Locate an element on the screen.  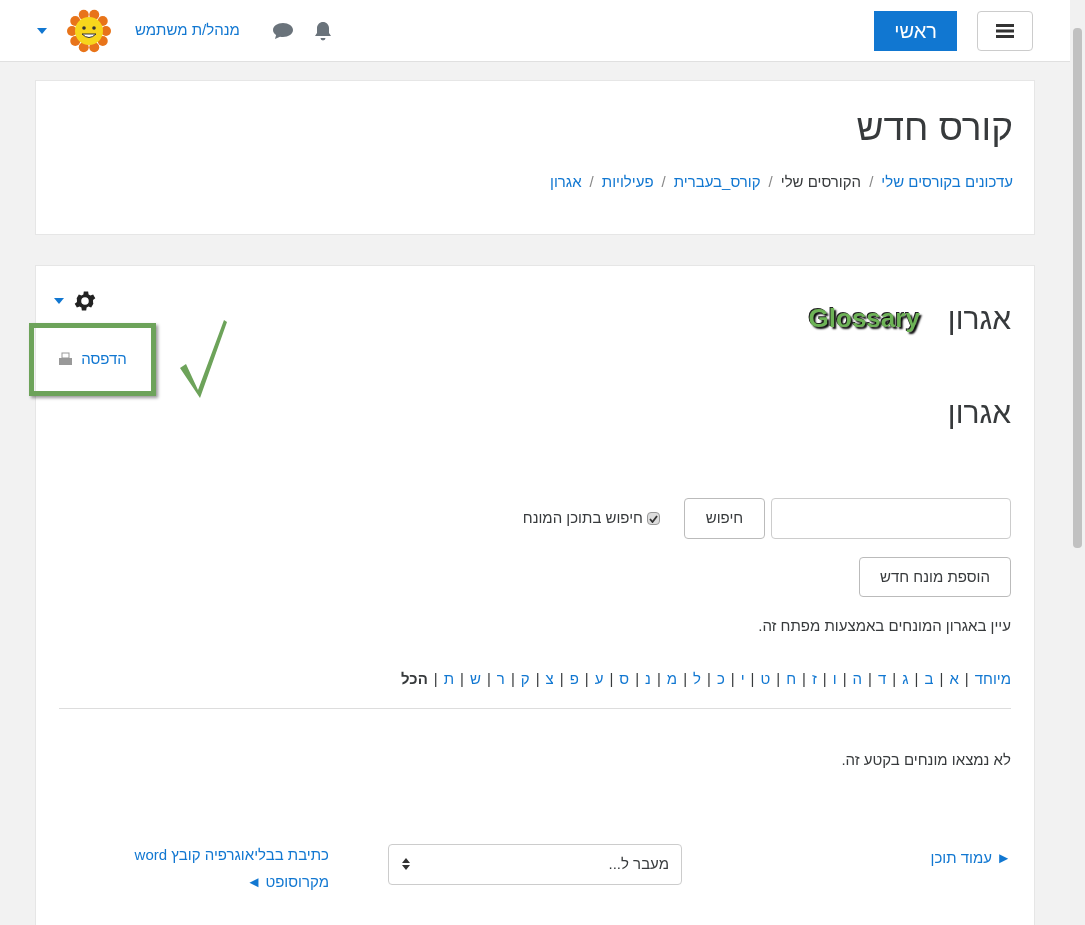
letter-filter: ת is located at coordinates (449, 678).